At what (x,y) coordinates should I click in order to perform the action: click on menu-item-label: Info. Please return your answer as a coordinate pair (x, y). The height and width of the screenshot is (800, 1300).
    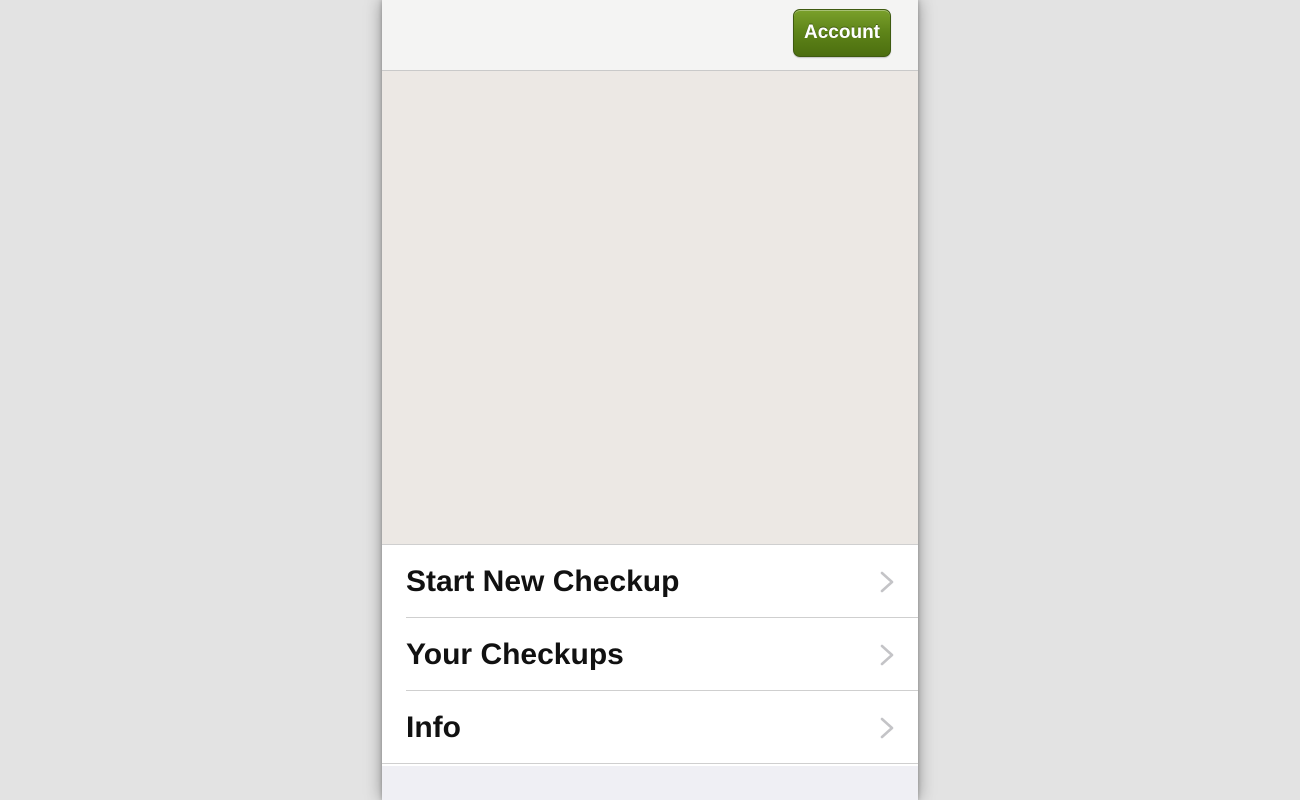
    Looking at the image, I should click on (433, 727).